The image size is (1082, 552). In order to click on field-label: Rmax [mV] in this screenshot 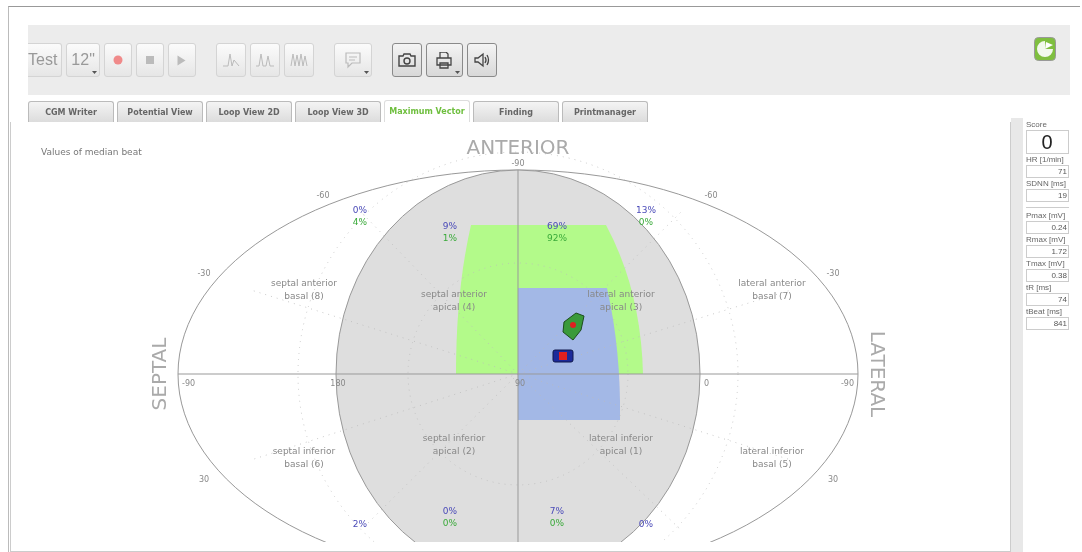, I will do `click(1046, 240)`.